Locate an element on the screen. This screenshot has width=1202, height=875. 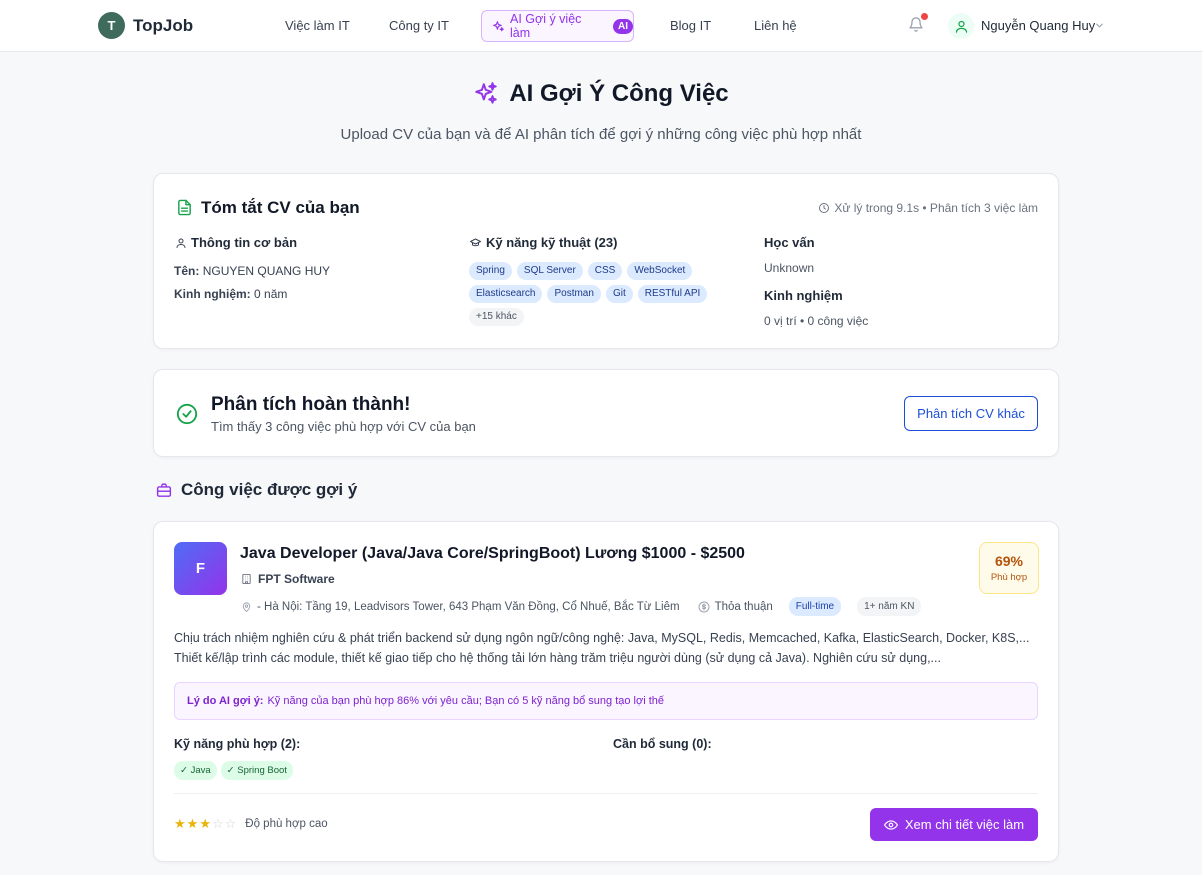
matched-skills-heading: Kỹ năng phù hợp (2): is located at coordinates (237, 744).